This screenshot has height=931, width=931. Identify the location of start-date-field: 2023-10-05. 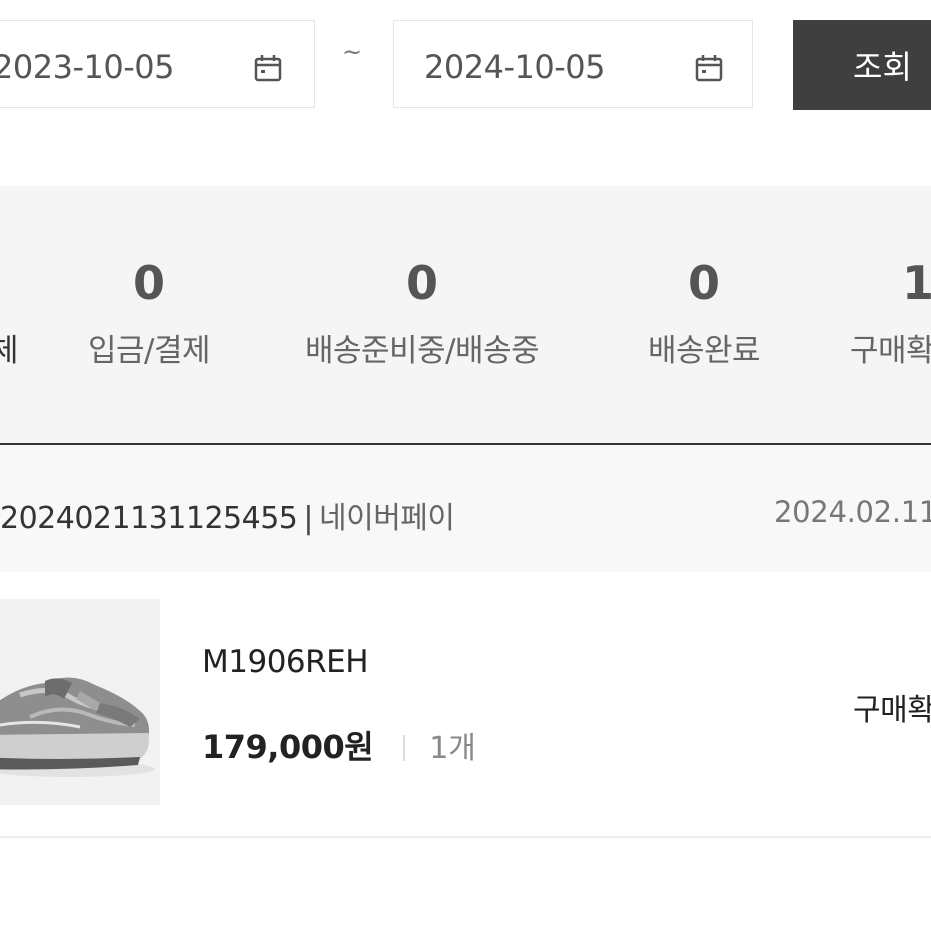
(157, 64).